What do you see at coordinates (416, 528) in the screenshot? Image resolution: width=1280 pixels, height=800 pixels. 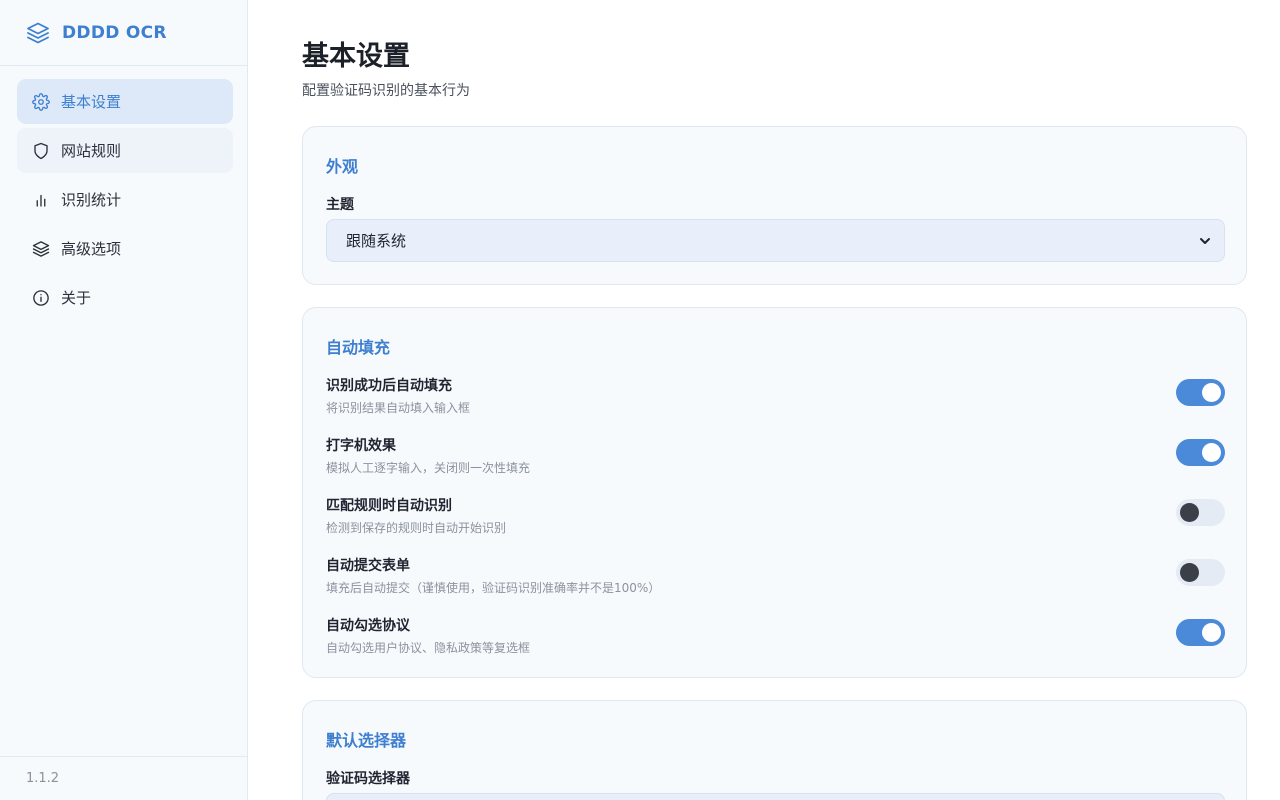 I see `setting-description: 检测到保存的规则时自动开始识别` at bounding box center [416, 528].